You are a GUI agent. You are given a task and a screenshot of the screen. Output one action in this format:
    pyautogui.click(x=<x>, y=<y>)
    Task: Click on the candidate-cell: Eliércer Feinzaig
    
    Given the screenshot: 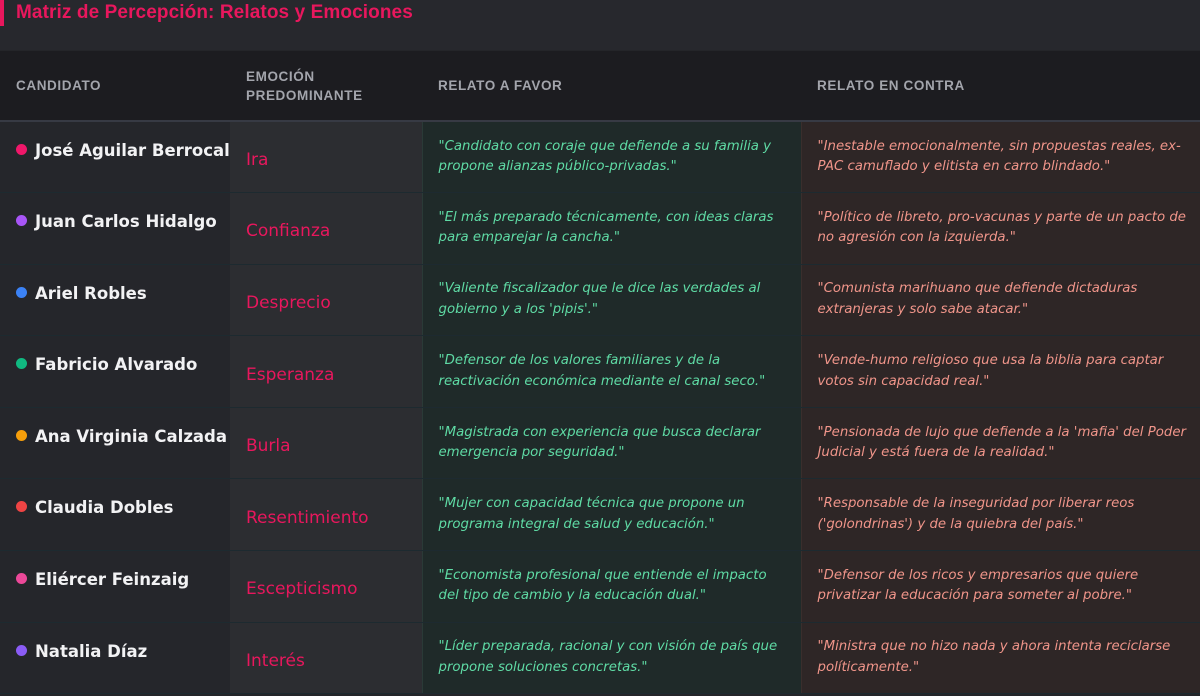 What is the action you would take?
    pyautogui.click(x=115, y=586)
    